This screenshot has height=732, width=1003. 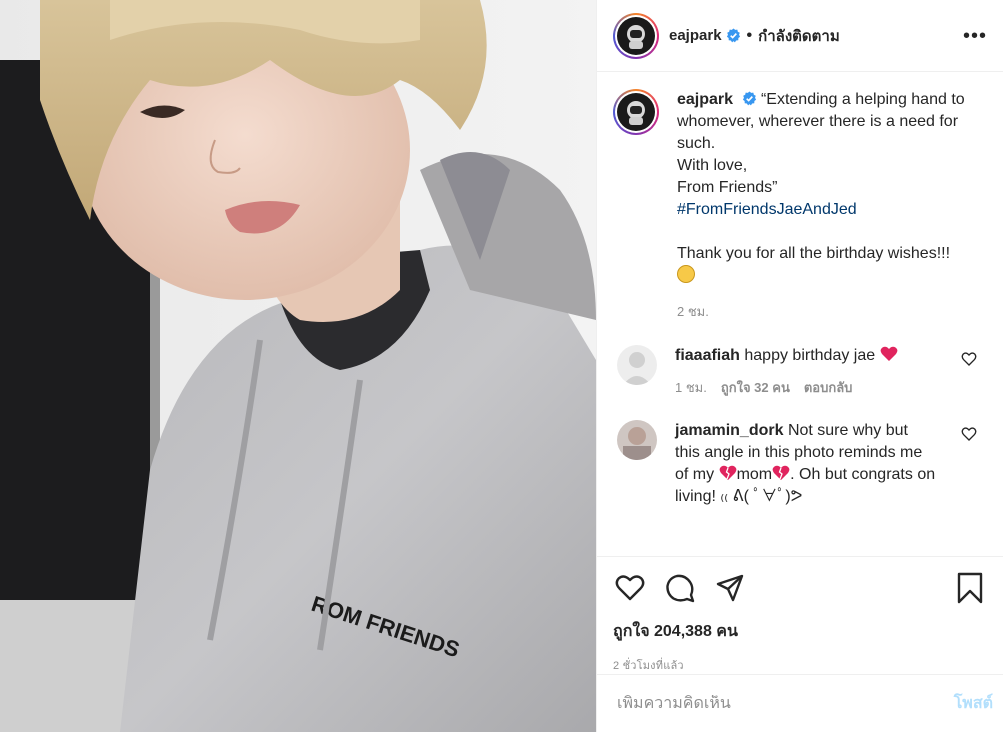 I want to click on post-timestamp: 2 ชั่วโมงที่แล้ว, so click(x=648, y=666).